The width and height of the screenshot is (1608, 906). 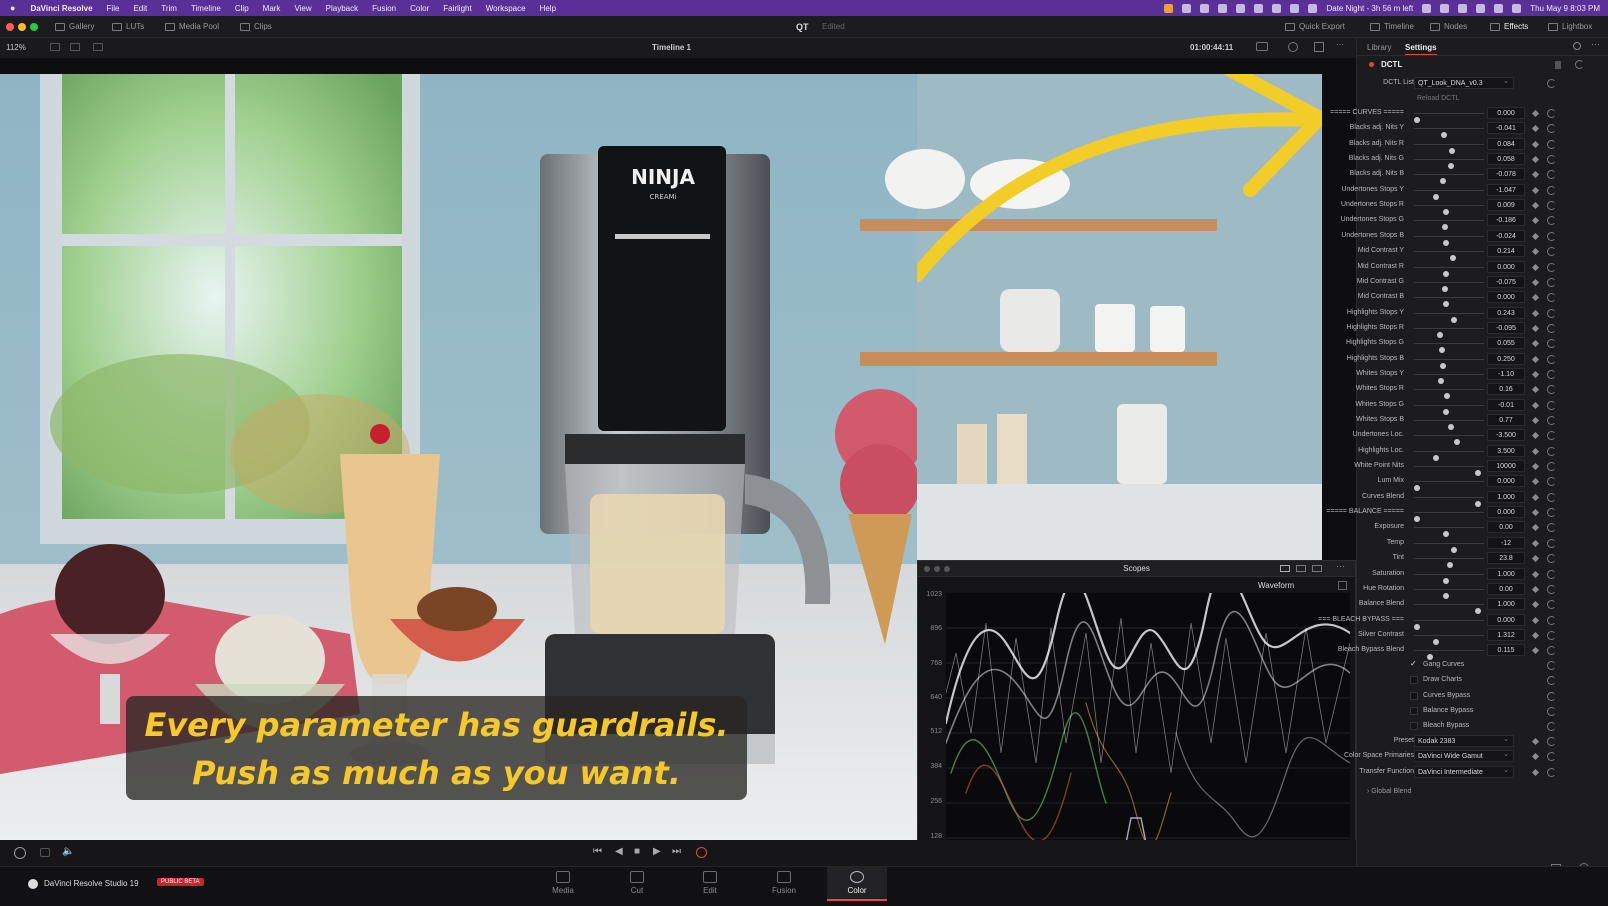 What do you see at coordinates (1276, 585) in the screenshot?
I see `scope-type-dropdown: Waveform` at bounding box center [1276, 585].